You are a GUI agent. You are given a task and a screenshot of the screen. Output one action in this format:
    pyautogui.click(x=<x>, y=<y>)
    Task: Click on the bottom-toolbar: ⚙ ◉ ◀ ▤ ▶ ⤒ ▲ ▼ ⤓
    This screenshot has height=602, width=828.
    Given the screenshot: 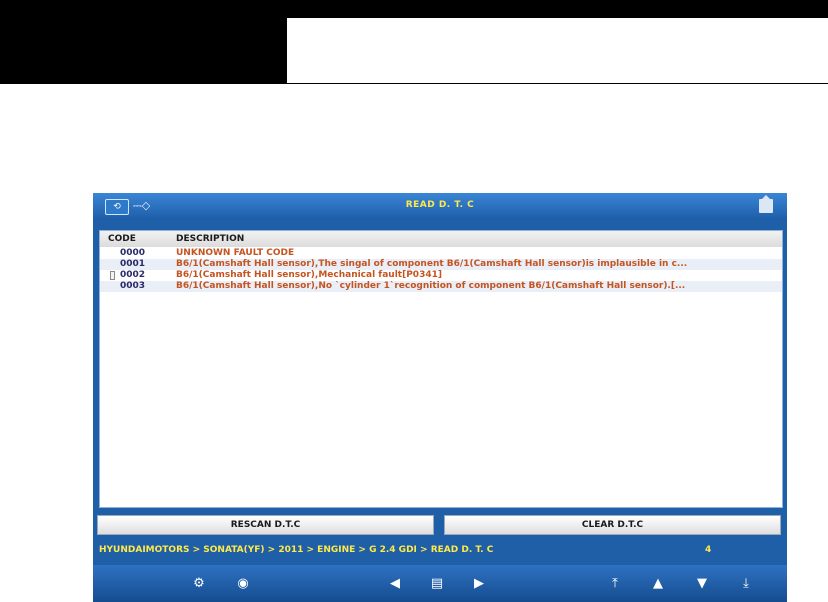 What is the action you would take?
    pyautogui.click(x=440, y=583)
    